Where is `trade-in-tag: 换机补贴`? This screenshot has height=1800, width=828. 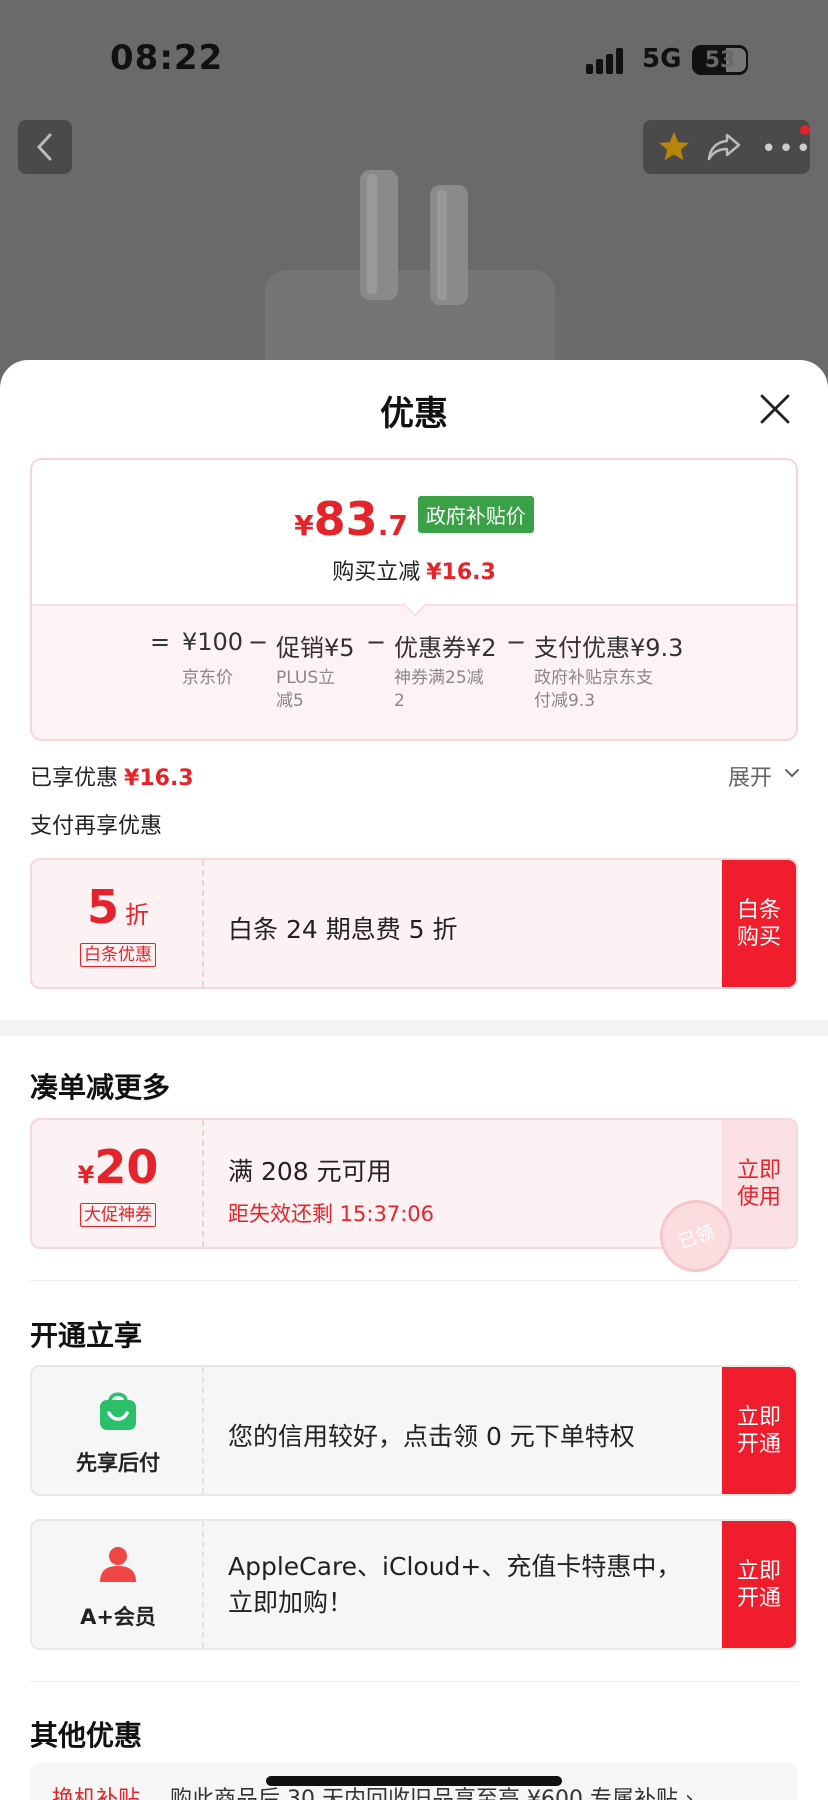
trade-in-tag: 换机补贴 is located at coordinates (96, 1793).